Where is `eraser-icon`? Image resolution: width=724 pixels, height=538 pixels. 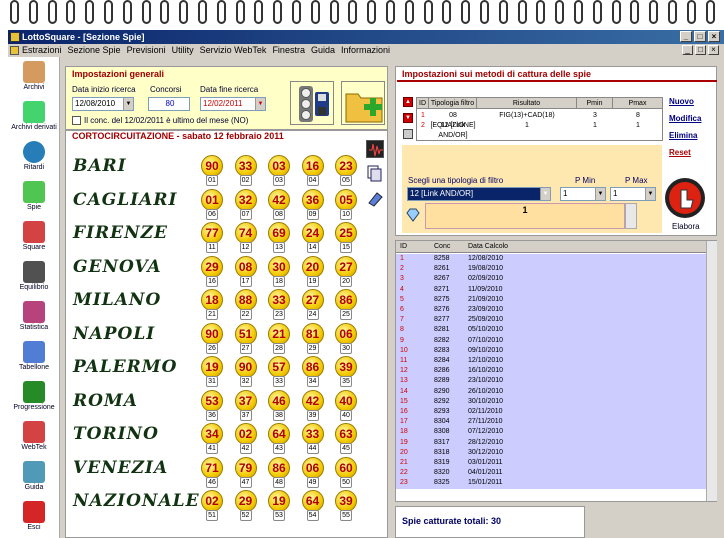
eraser-icon is located at coordinates (375, 199).